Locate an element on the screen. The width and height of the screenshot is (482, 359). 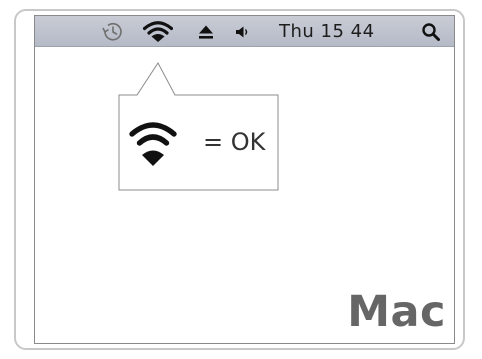
wifi-menu-item is located at coordinates (158, 31).